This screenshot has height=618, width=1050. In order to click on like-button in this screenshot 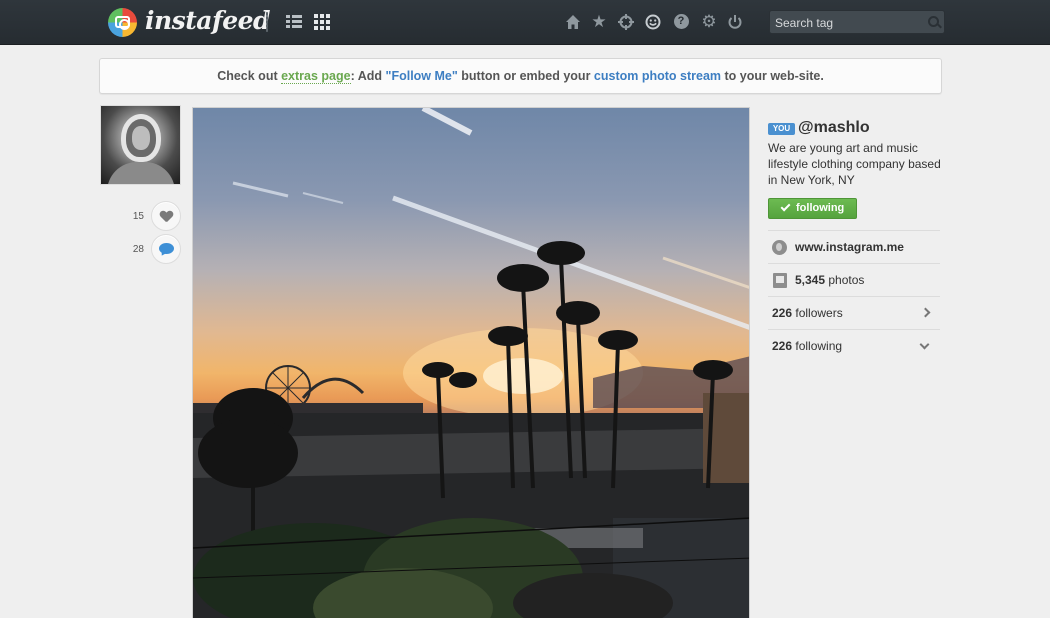, I will do `click(166, 216)`.